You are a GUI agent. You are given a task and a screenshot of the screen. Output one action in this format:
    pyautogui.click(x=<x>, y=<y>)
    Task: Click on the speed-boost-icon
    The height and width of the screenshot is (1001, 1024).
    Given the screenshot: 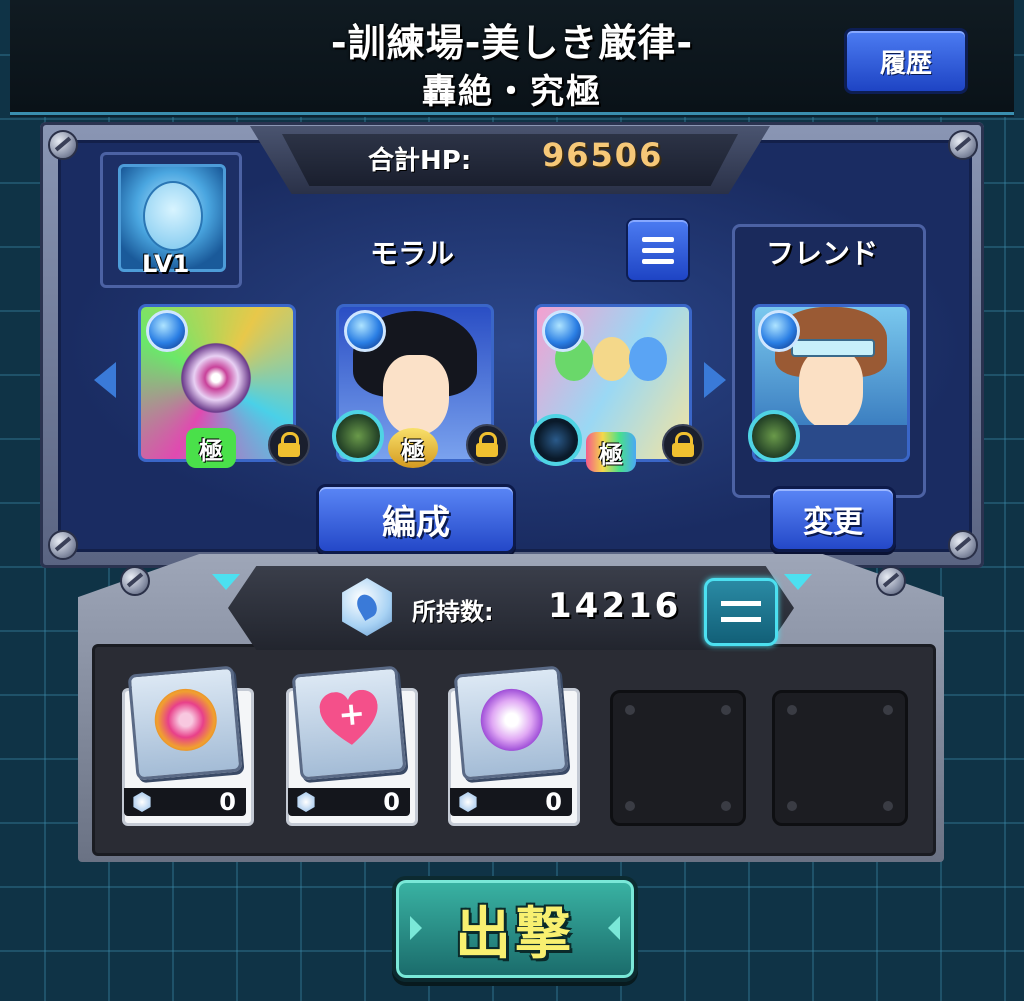 What is the action you would take?
    pyautogui.click(x=512, y=720)
    